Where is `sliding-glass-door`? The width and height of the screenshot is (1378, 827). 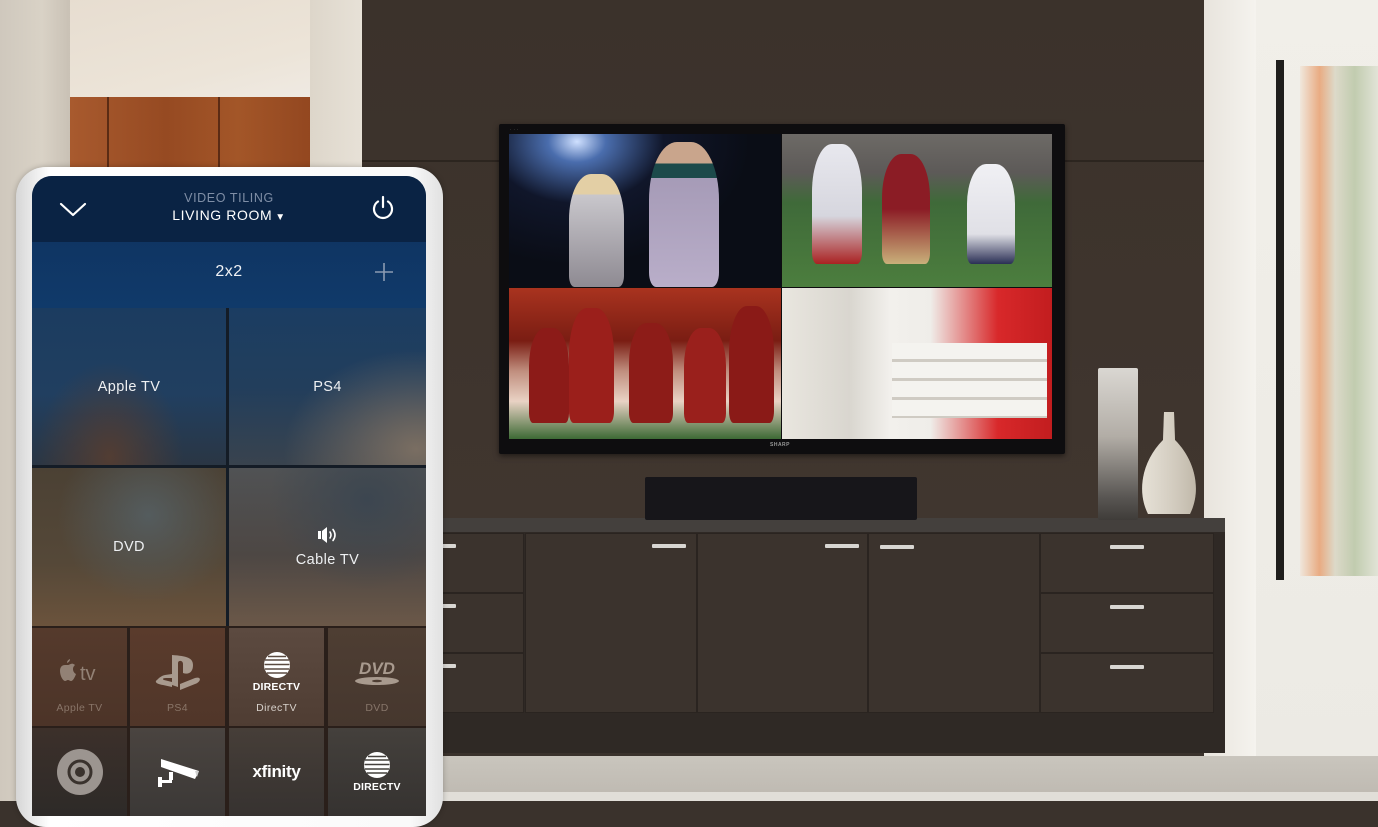
sliding-glass-door is located at coordinates (1339, 321).